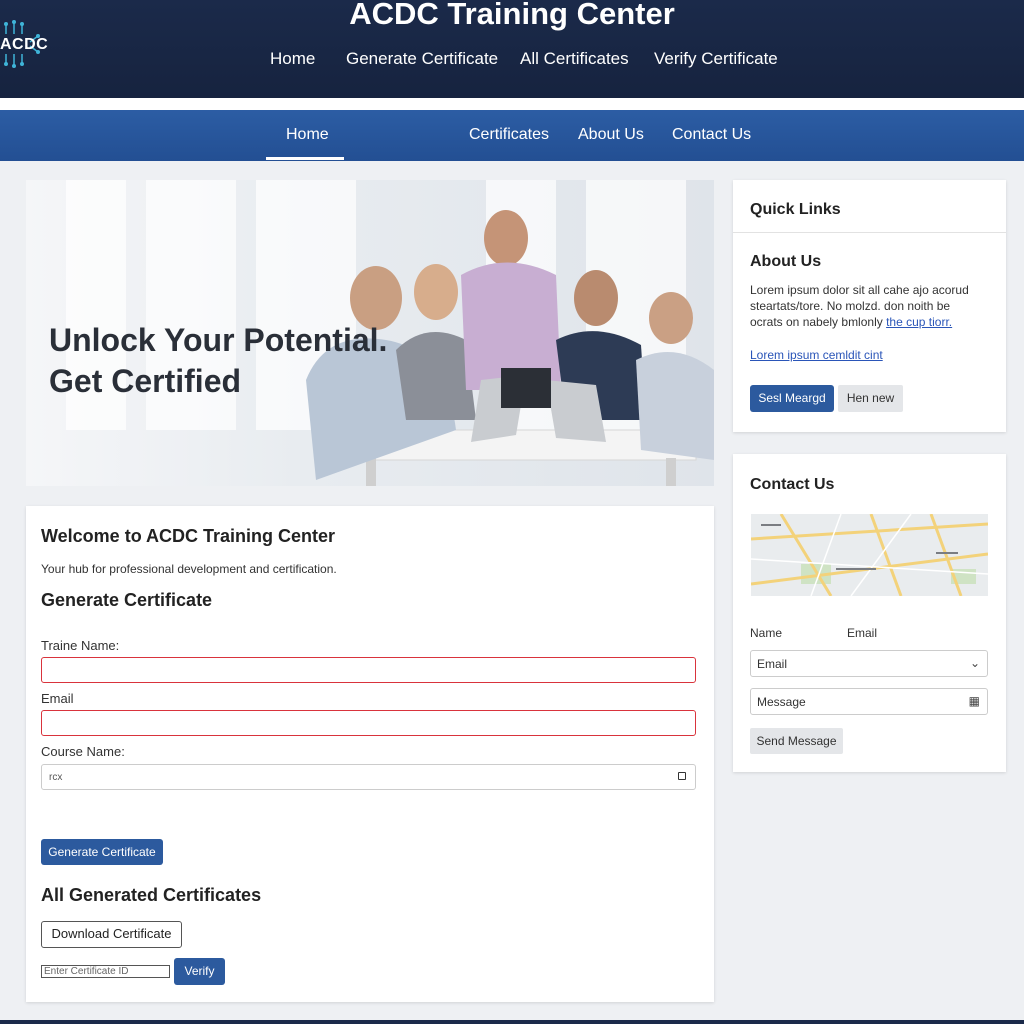 The image size is (1024, 1024). Describe the element at coordinates (57, 698) in the screenshot. I see `email-label: Email` at that location.